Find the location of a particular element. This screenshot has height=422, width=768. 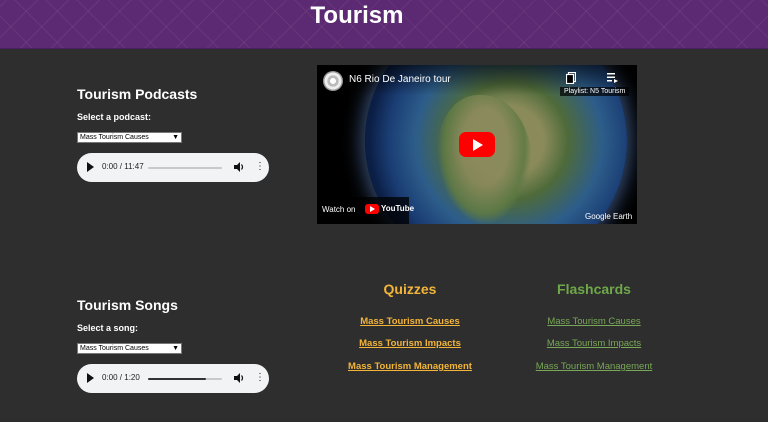

songs-heading: Tourism Songs is located at coordinates (127, 305).